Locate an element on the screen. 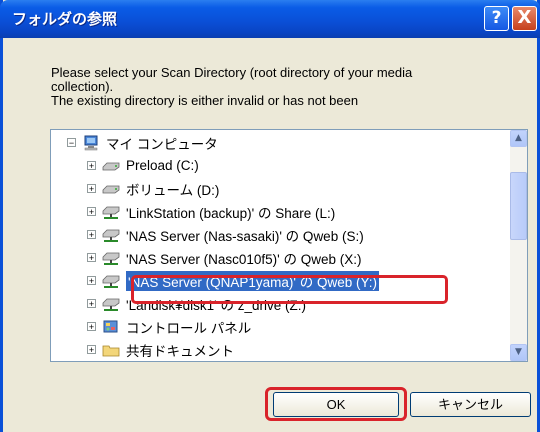 This screenshot has width=540, height=432. tree-item-nas-sasaki-s: + 'NAS Server (Nas-sasaki)' の Qweb (S:) is located at coordinates (225, 234).